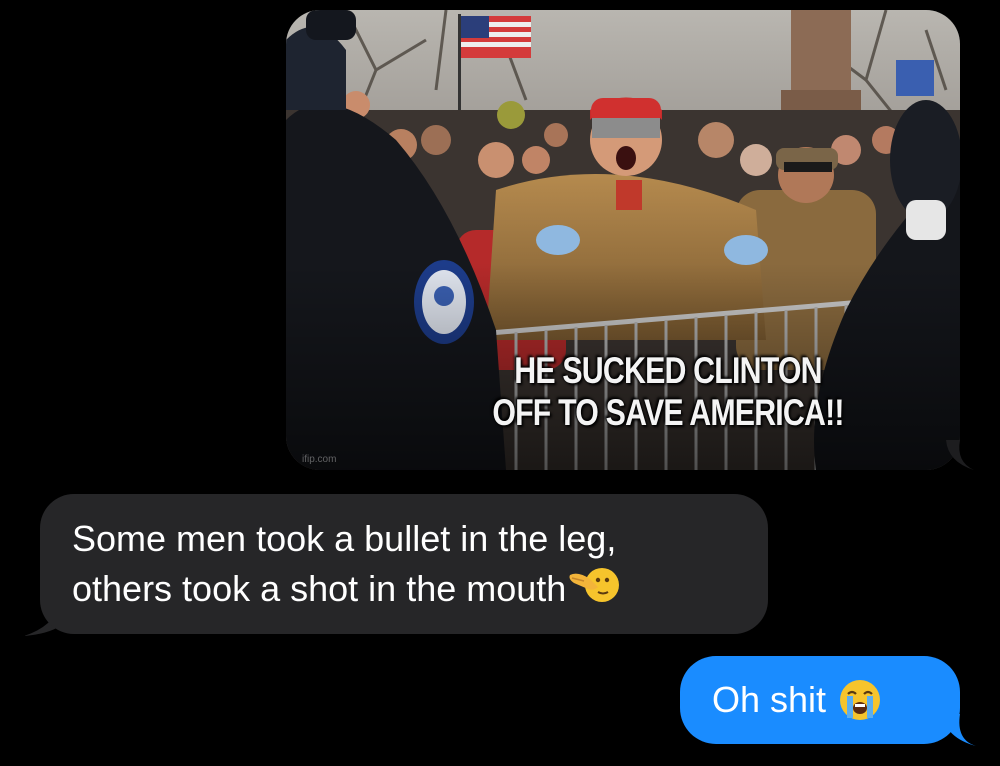  Describe the element at coordinates (960, 455) in the screenshot. I see `image-bubble-tail` at that location.